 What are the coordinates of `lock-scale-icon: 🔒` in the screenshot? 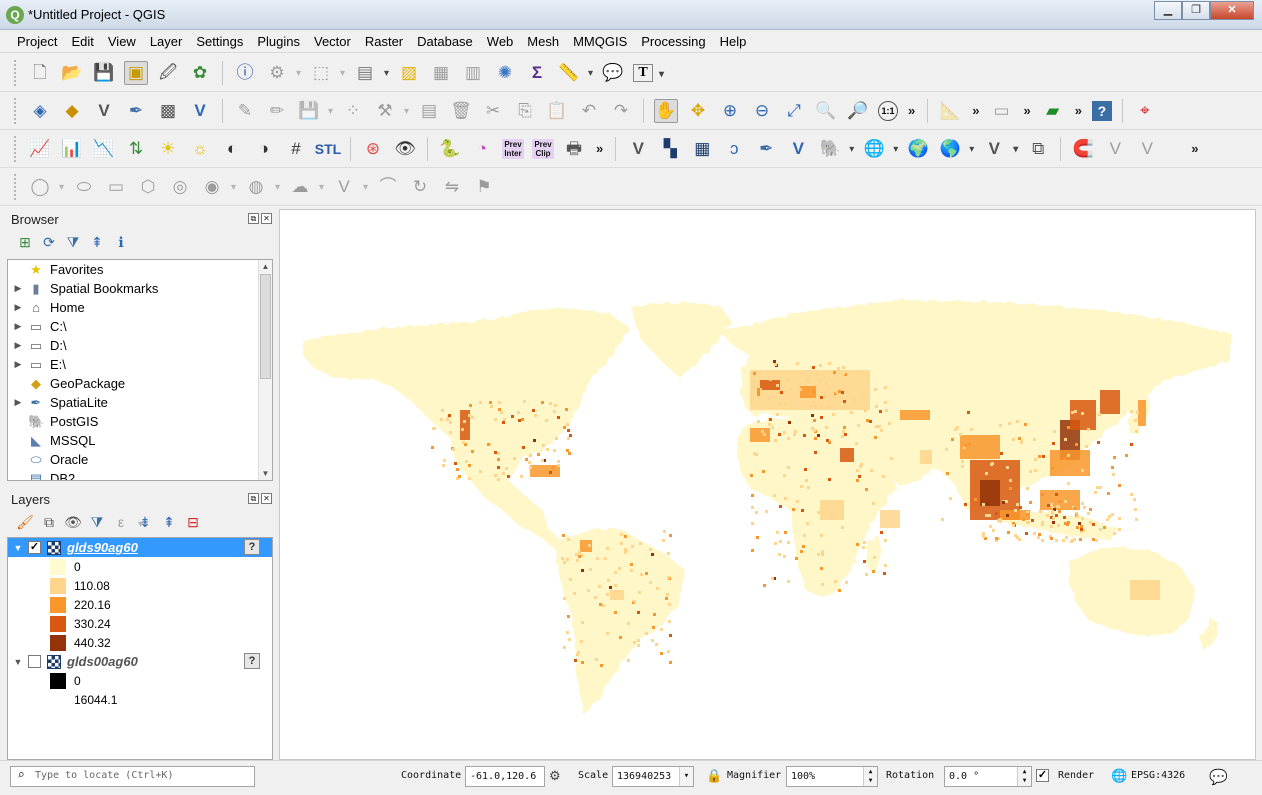 It's located at (714, 776).